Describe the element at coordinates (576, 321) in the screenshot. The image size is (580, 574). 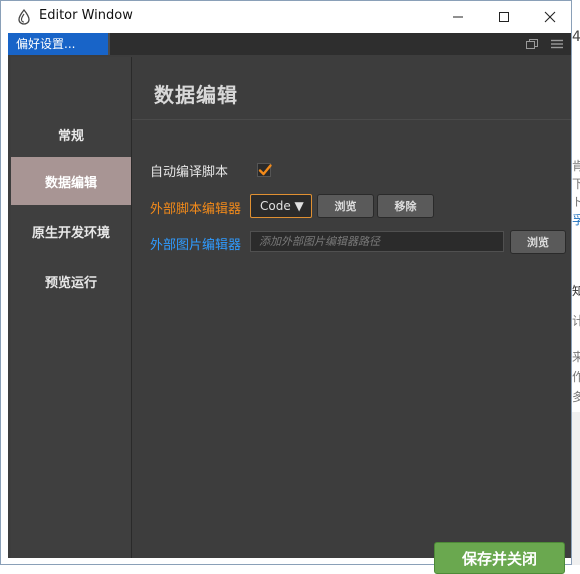
I see `background-glyph: 计` at that location.